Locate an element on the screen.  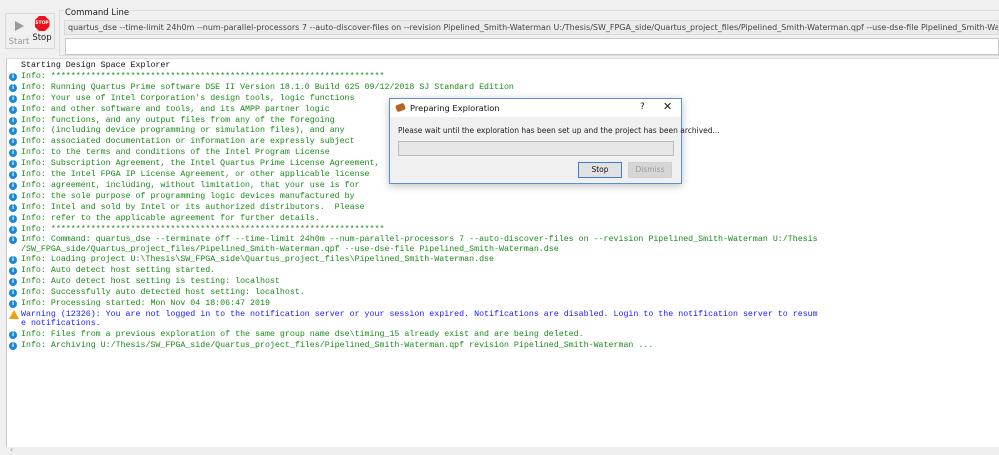
log-line: i Info: Auto detect host setting started. is located at coordinates (112, 271).